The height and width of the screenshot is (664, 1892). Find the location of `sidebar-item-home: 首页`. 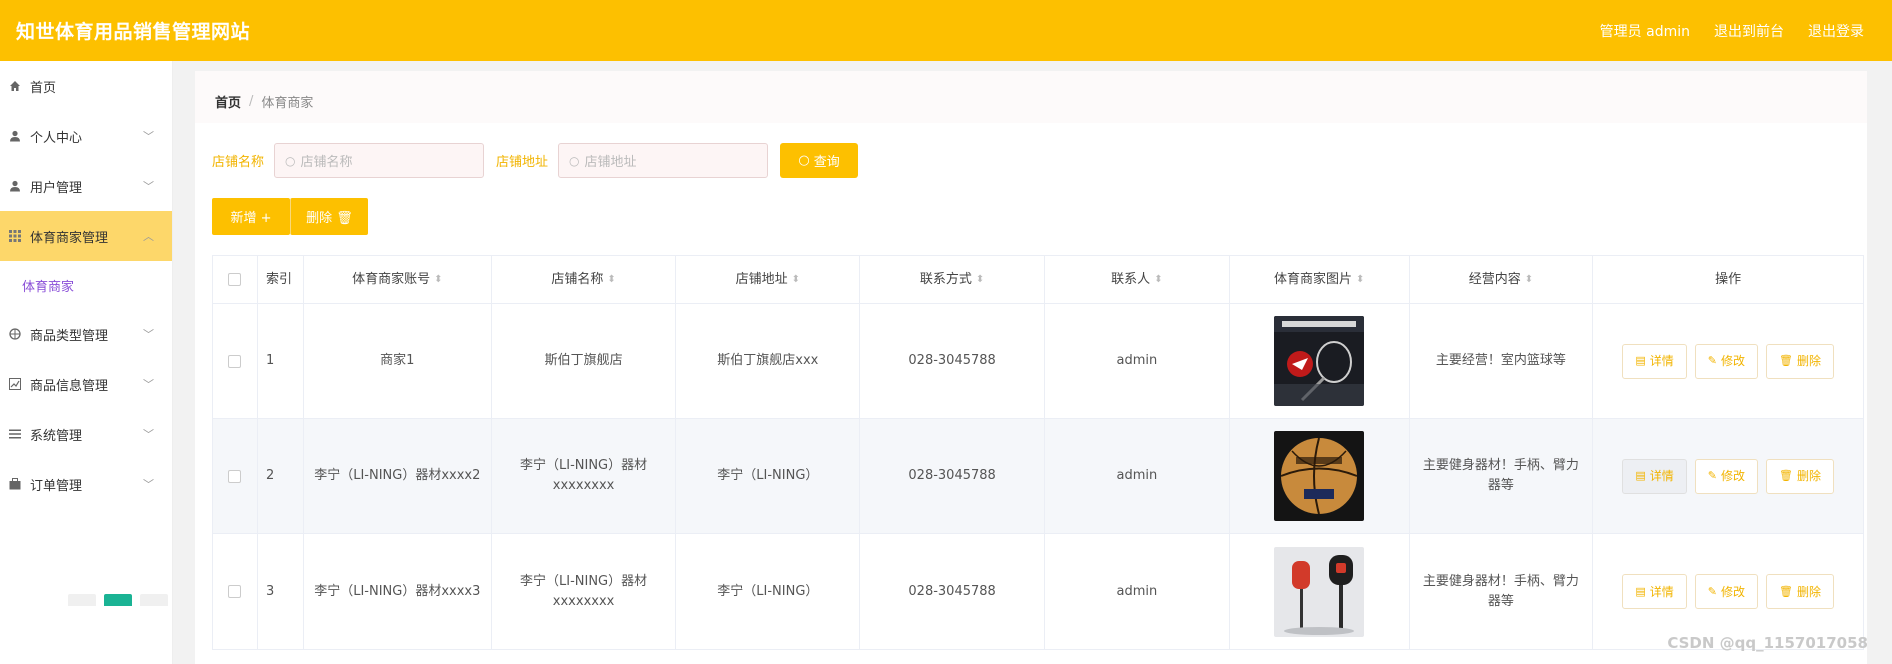

sidebar-item-home: 首页 is located at coordinates (86, 86).